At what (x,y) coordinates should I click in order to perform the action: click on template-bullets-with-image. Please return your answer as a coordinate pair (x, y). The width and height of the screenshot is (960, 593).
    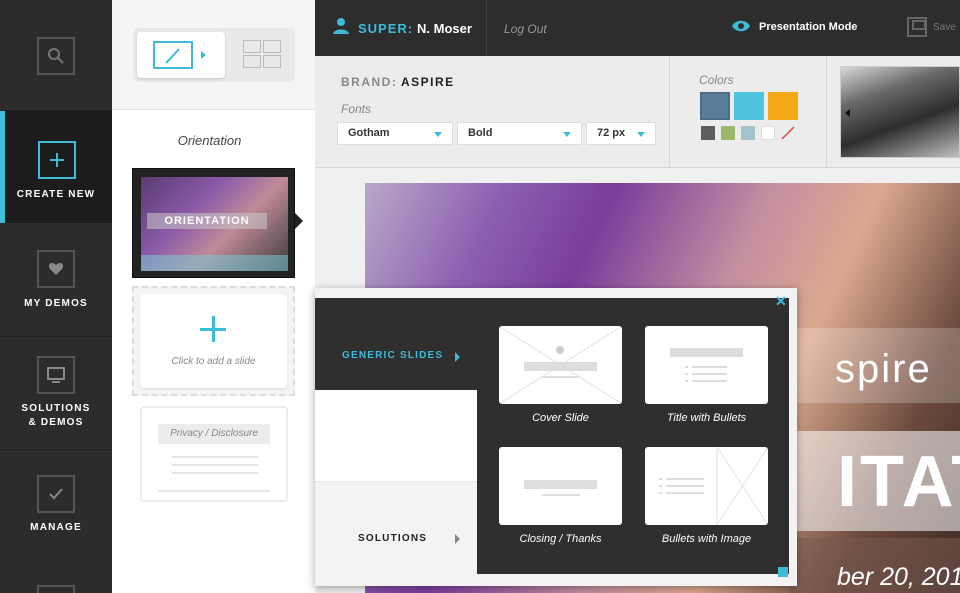
    Looking at the image, I should click on (706, 486).